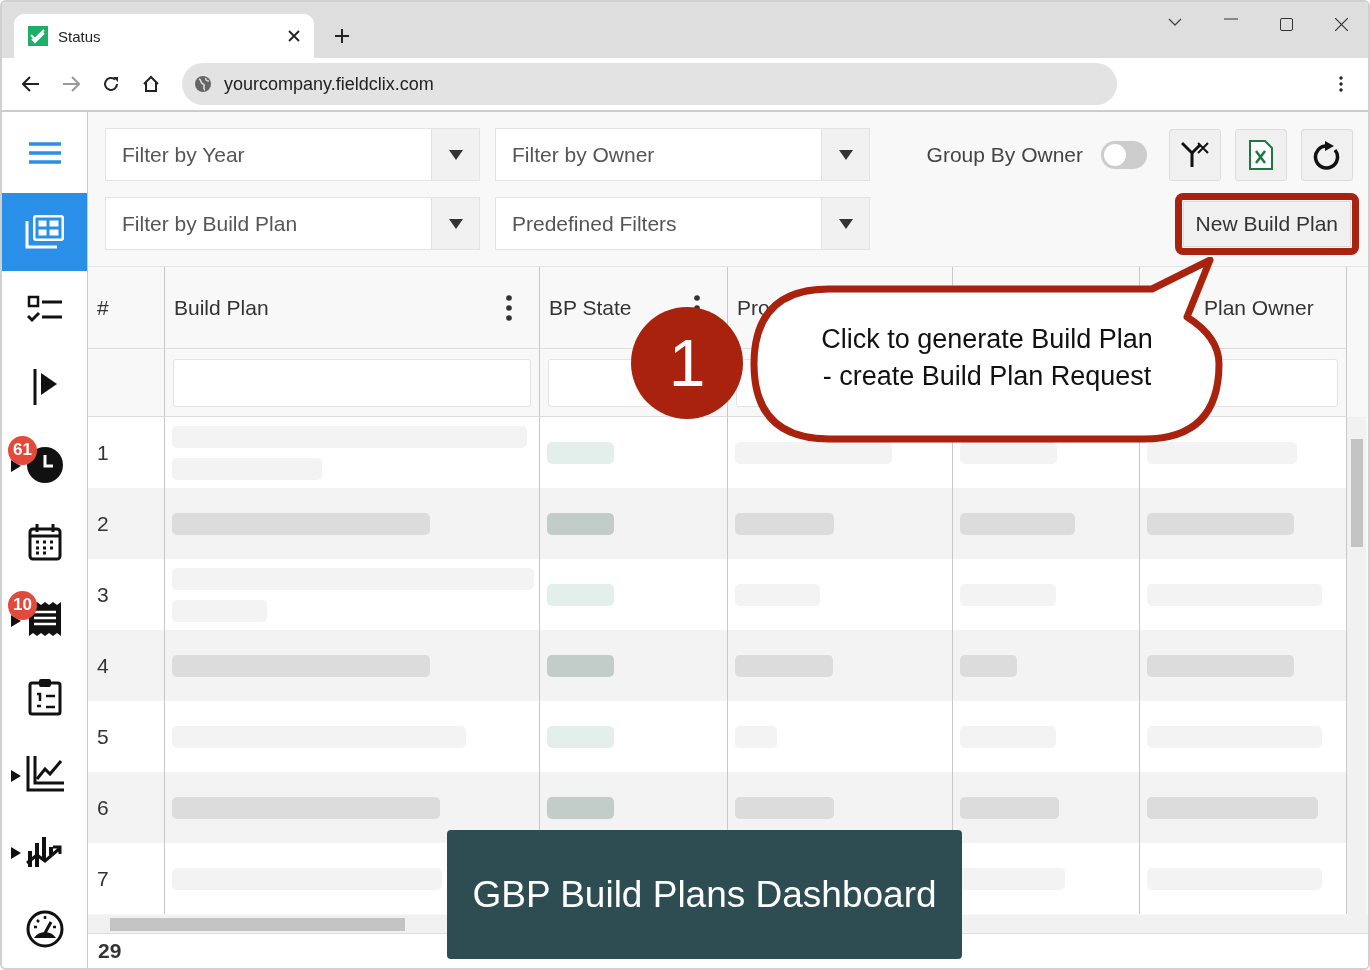 The height and width of the screenshot is (970, 1370). I want to click on row-number: 6, so click(102, 807).